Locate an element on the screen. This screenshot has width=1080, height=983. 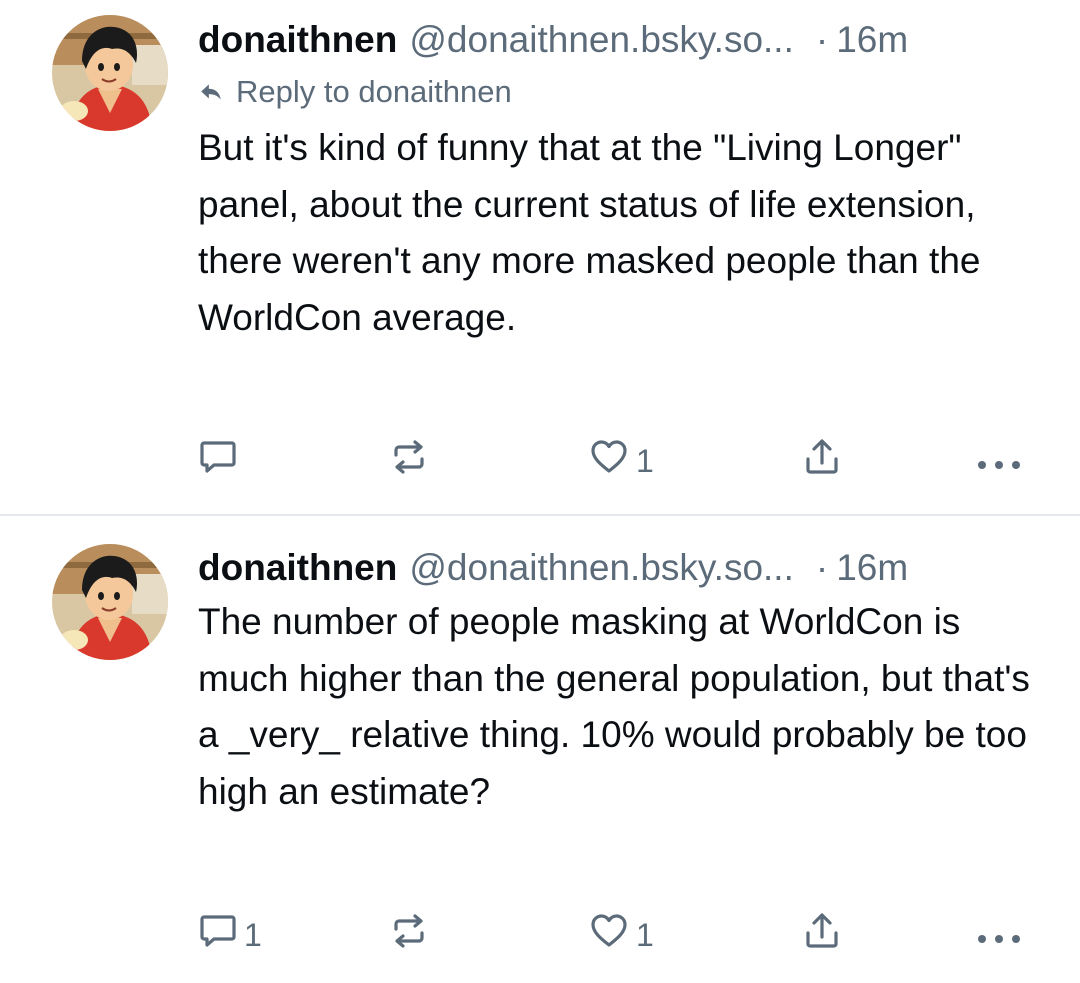
reply-button: 1 is located at coordinates (230, 935).